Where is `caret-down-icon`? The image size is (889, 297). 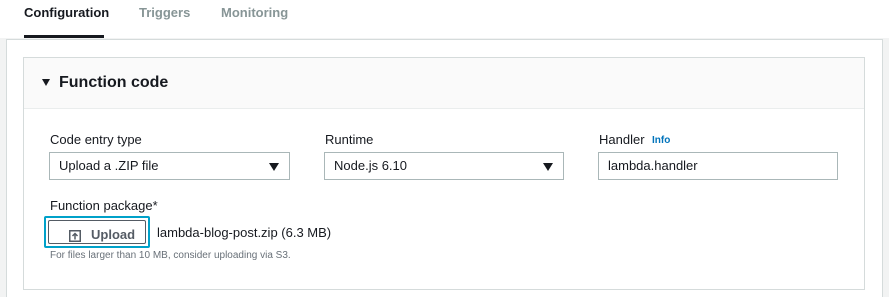 caret-down-icon is located at coordinates (46, 82).